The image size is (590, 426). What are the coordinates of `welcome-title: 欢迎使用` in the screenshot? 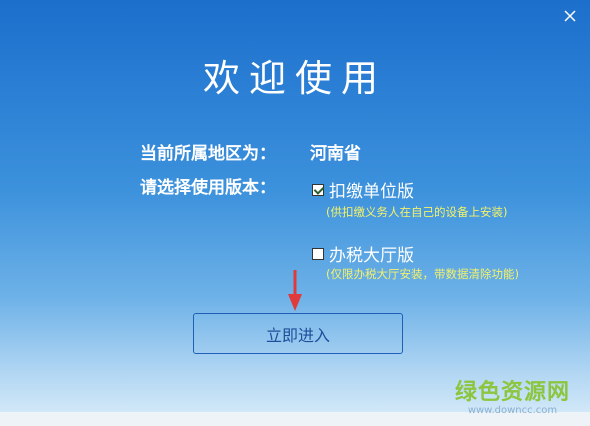 It's located at (295, 78).